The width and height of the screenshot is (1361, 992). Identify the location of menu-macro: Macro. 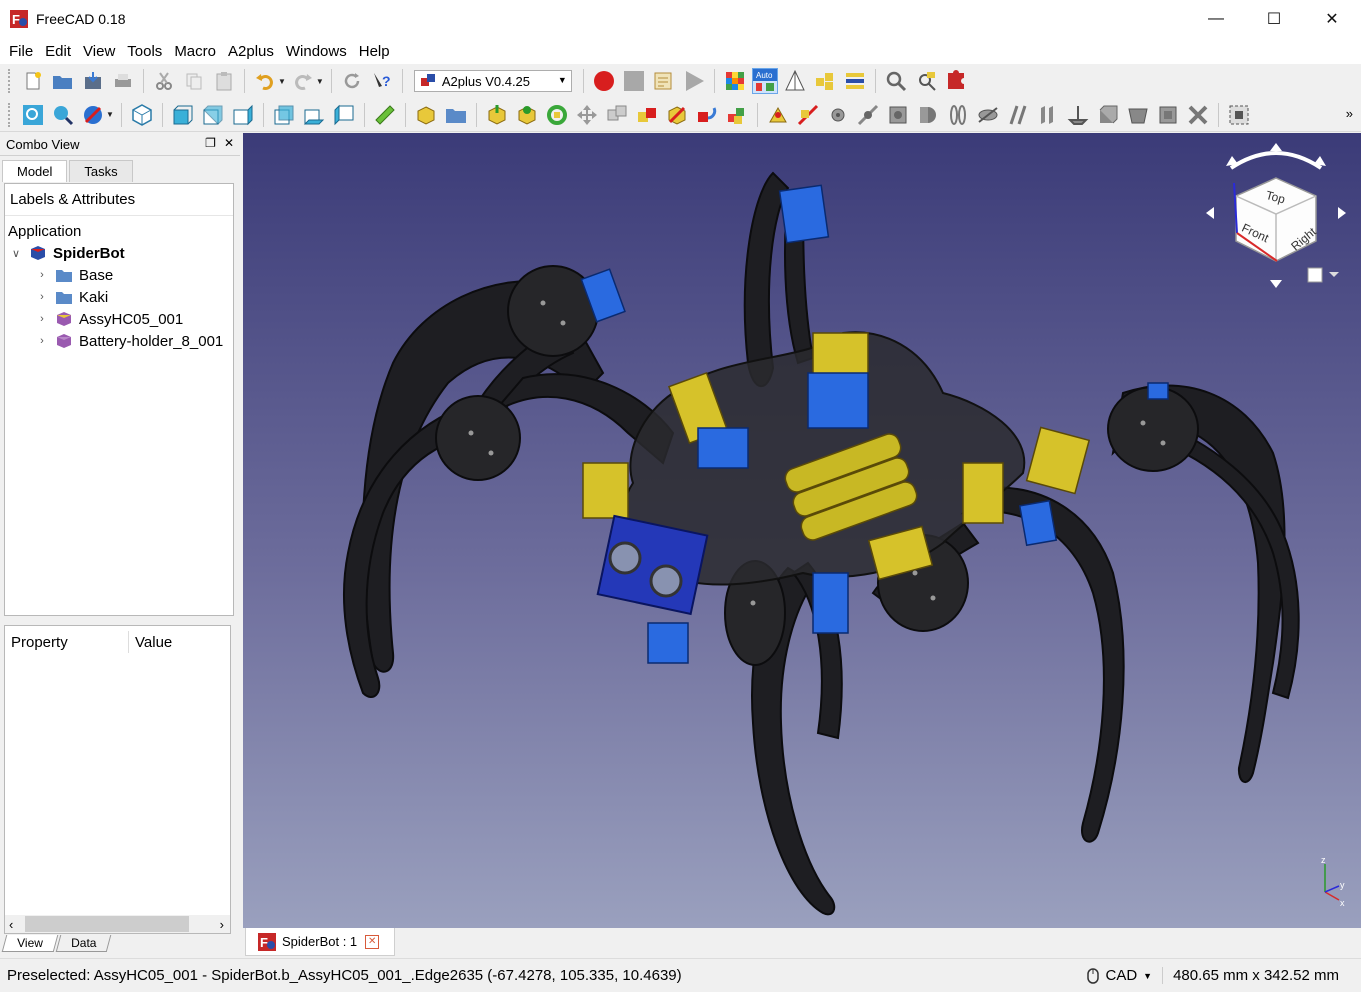
(195, 51).